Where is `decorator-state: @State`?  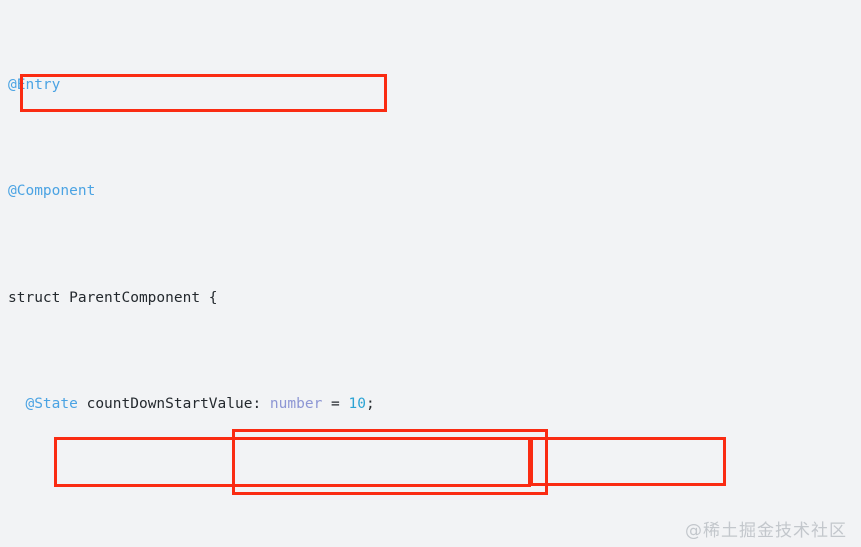 decorator-state: @State is located at coordinates (51, 403).